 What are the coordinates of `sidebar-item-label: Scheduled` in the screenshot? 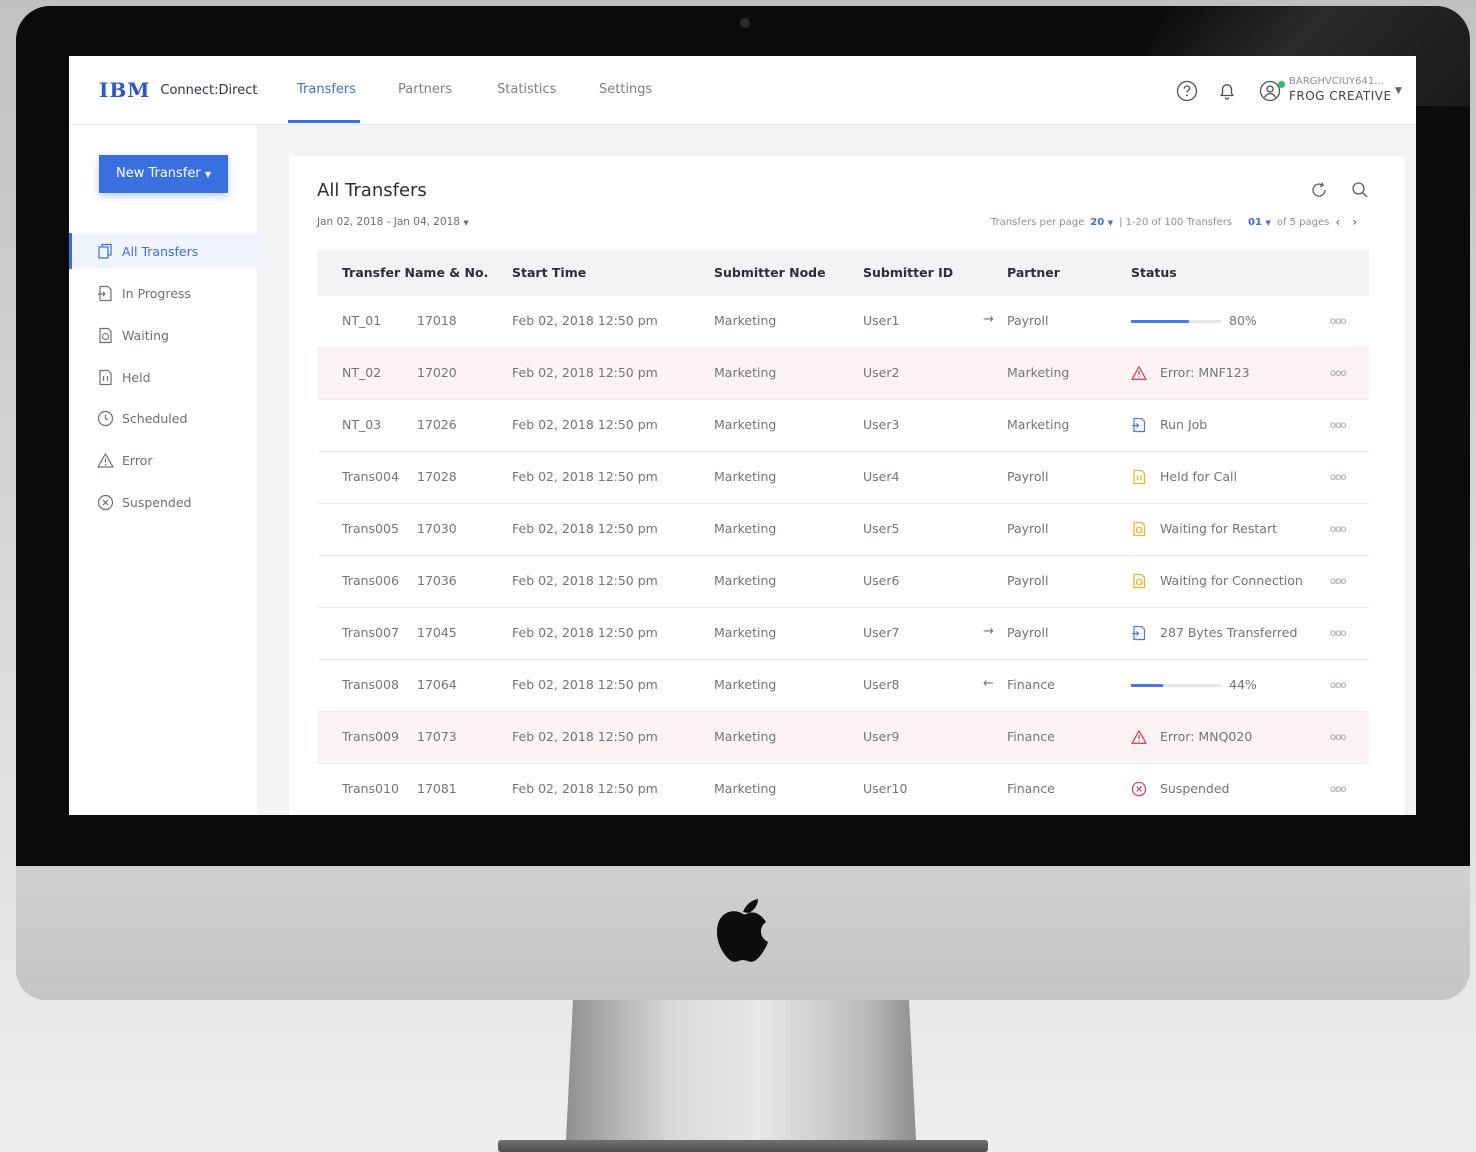 It's located at (155, 418).